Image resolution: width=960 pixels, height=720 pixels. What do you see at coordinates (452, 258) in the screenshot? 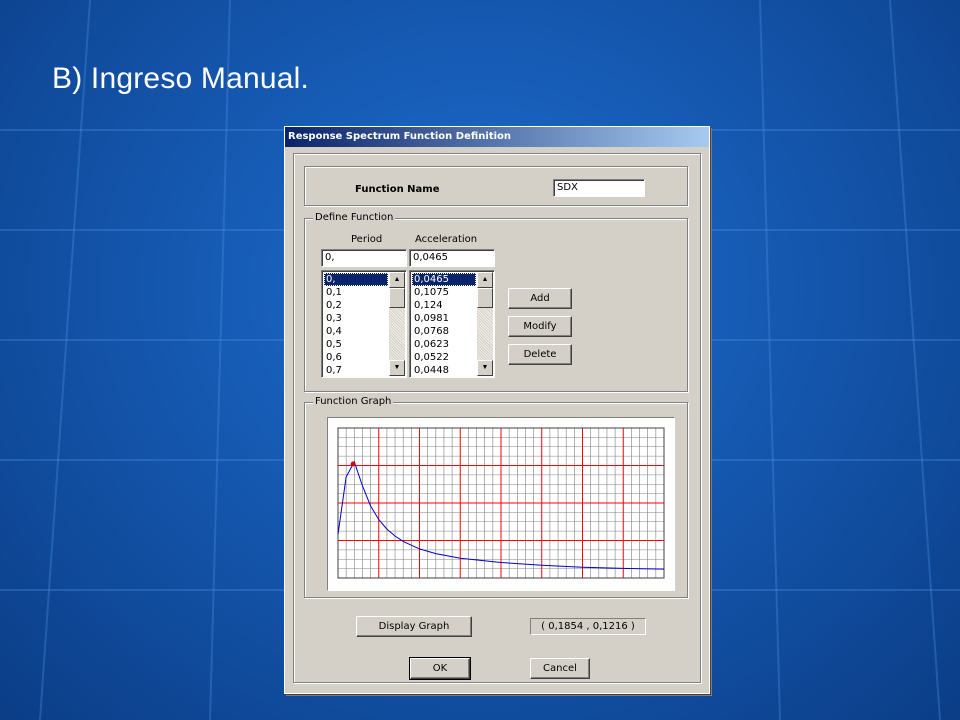
I see `acceleration-input: 0,0465` at bounding box center [452, 258].